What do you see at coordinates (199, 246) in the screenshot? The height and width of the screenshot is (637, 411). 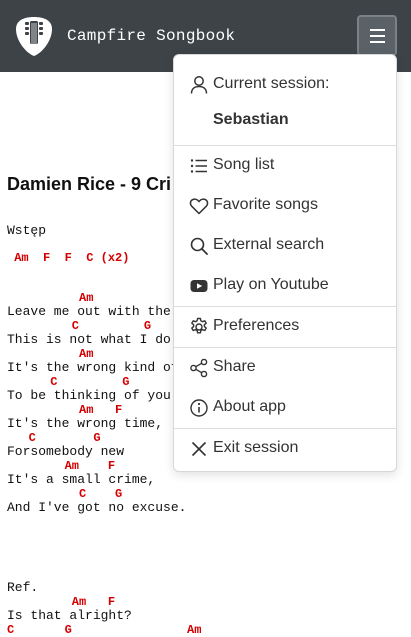 I see `search-icon` at bounding box center [199, 246].